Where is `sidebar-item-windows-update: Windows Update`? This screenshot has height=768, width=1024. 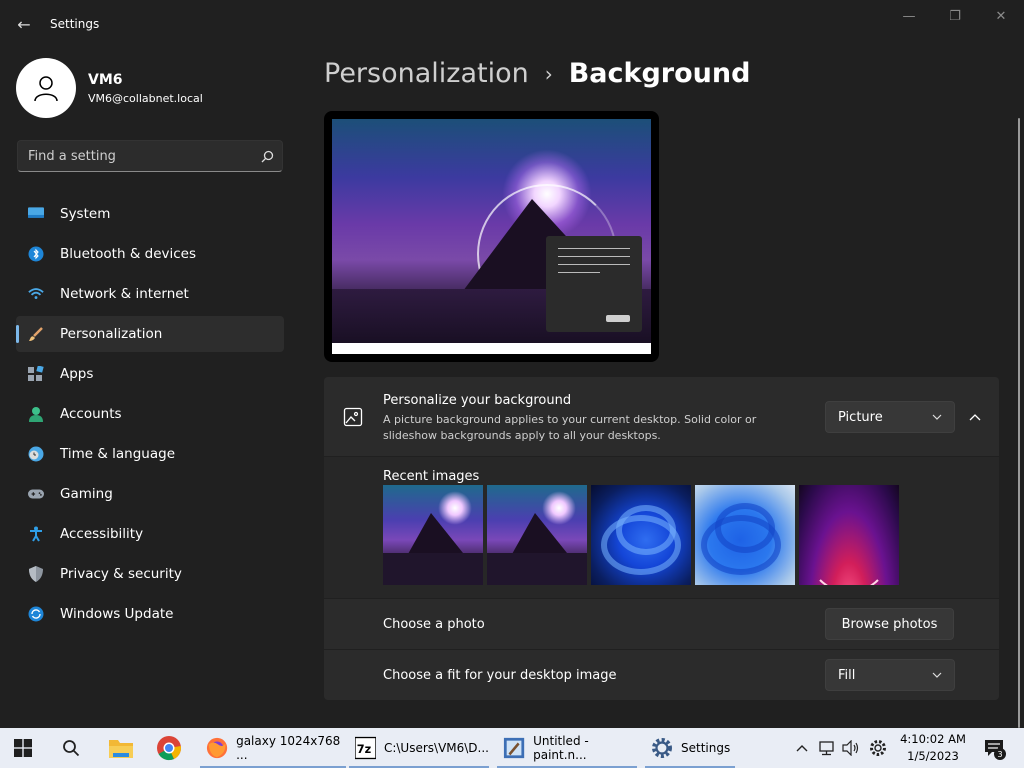 sidebar-item-windows-update: Windows Update is located at coordinates (150, 614).